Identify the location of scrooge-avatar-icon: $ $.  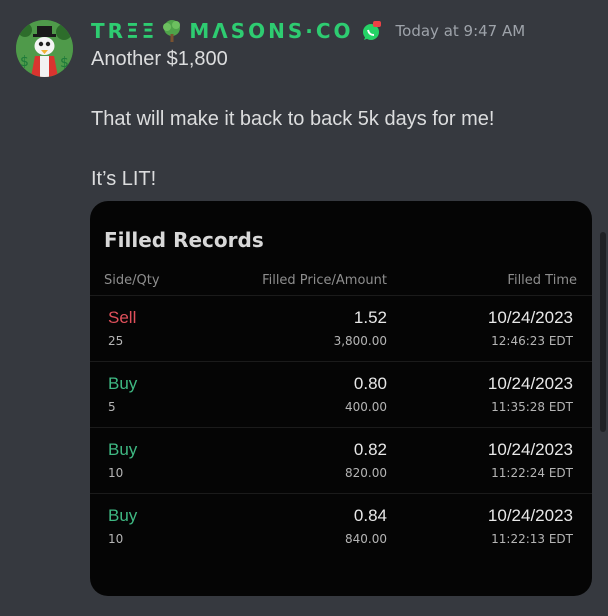
(44, 48).